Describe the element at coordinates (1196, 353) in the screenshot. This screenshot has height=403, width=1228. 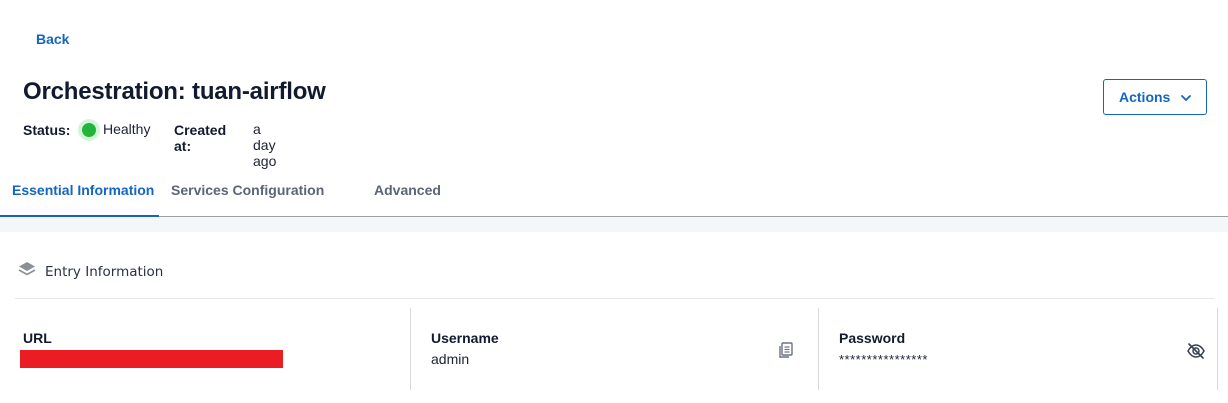
I see `eye-off-icon` at that location.